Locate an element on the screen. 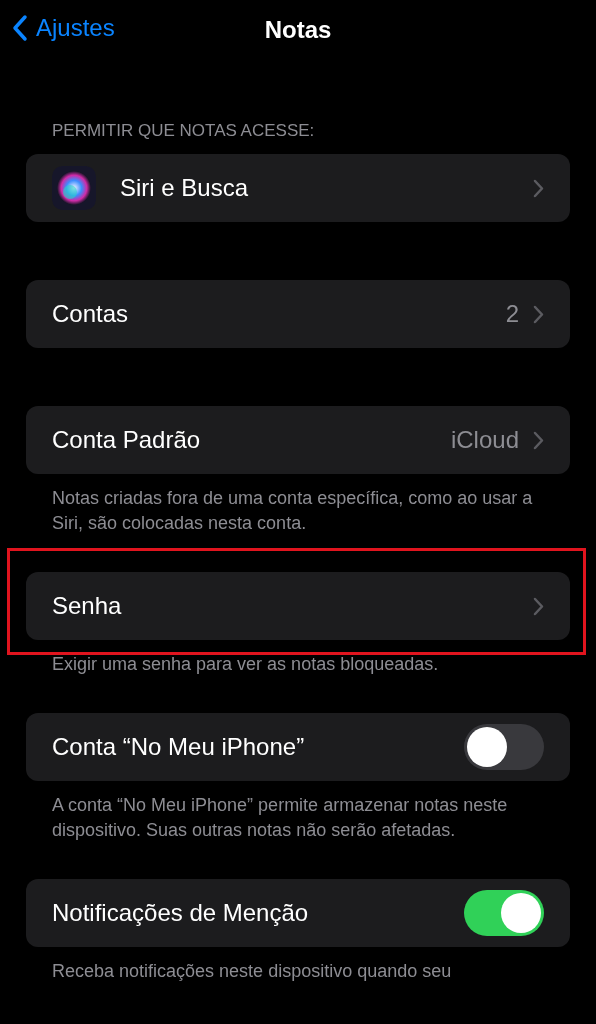  section-footnote: A conta “No Meu iPhone” permite armazenar notas neste dispositivo. Suas outras notas não serão afetadas. is located at coordinates (280, 818).